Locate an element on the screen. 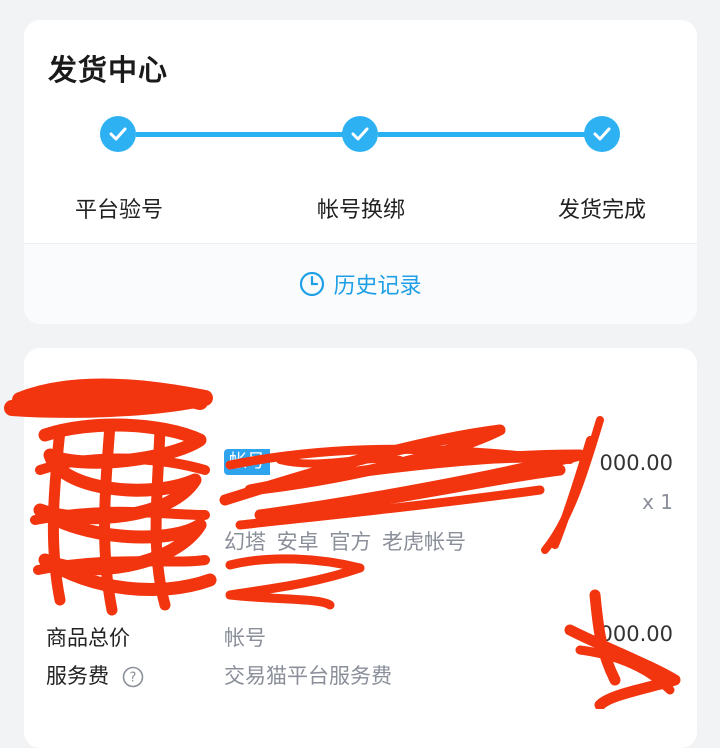  question-icon: ? is located at coordinates (133, 677).